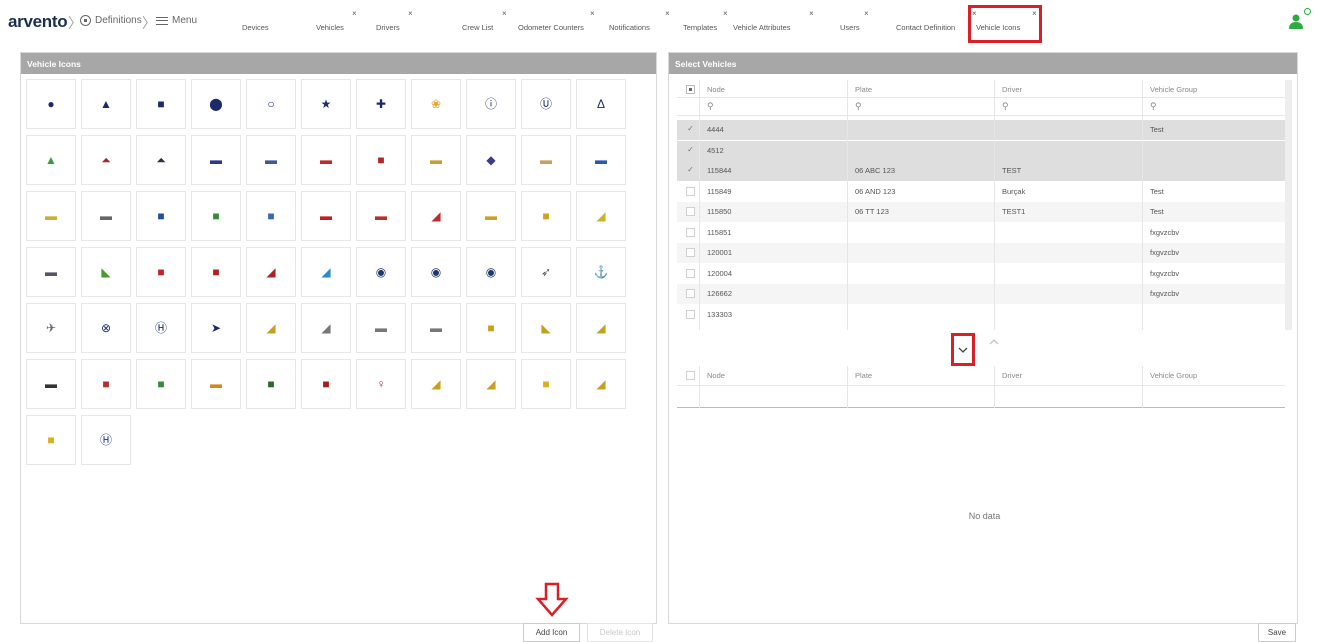 This screenshot has height=642, width=1317. I want to click on icon-cell: Δ, so click(601, 104).